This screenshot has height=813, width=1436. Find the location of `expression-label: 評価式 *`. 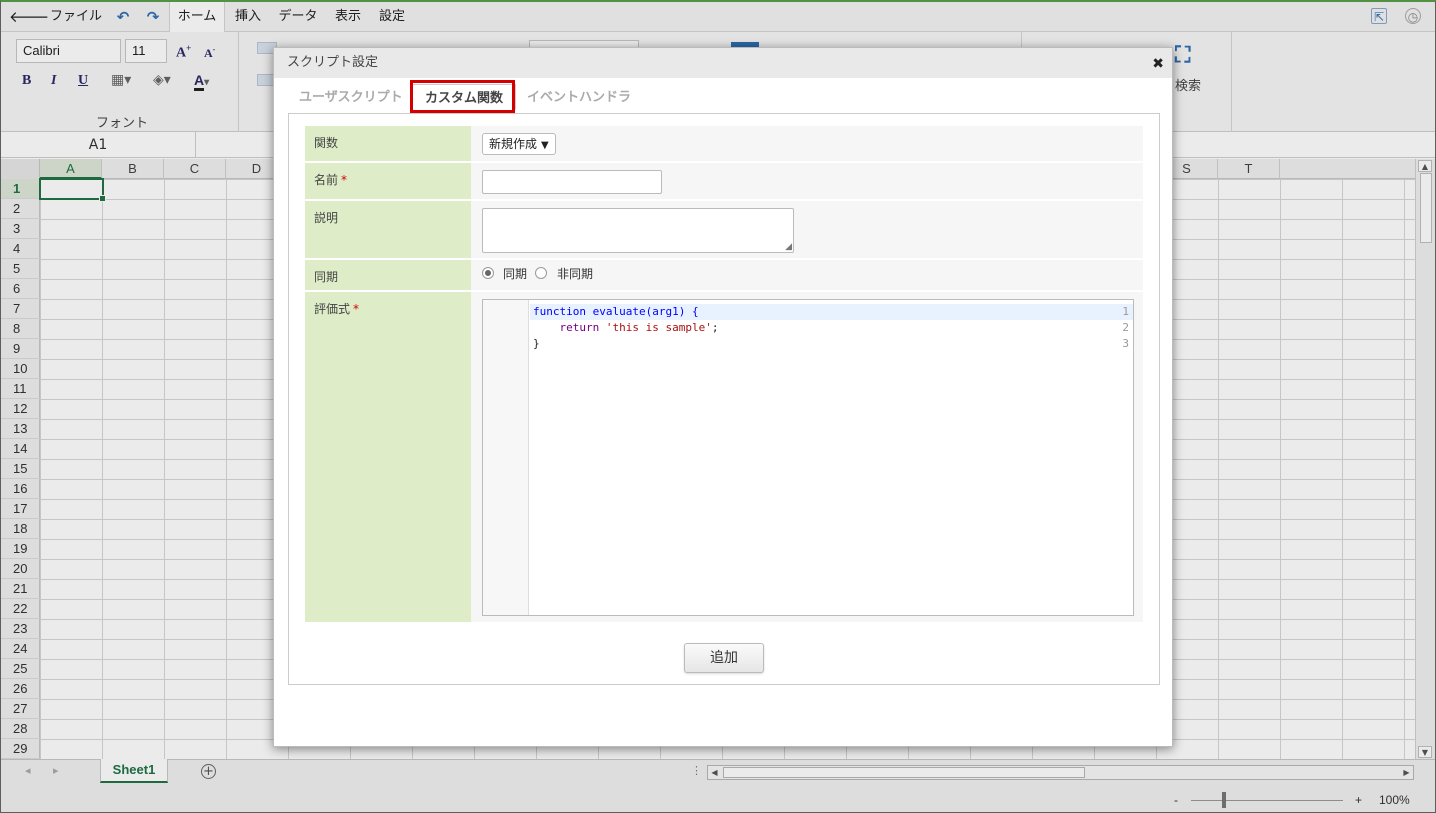

expression-label: 評価式 * is located at coordinates (388, 457).